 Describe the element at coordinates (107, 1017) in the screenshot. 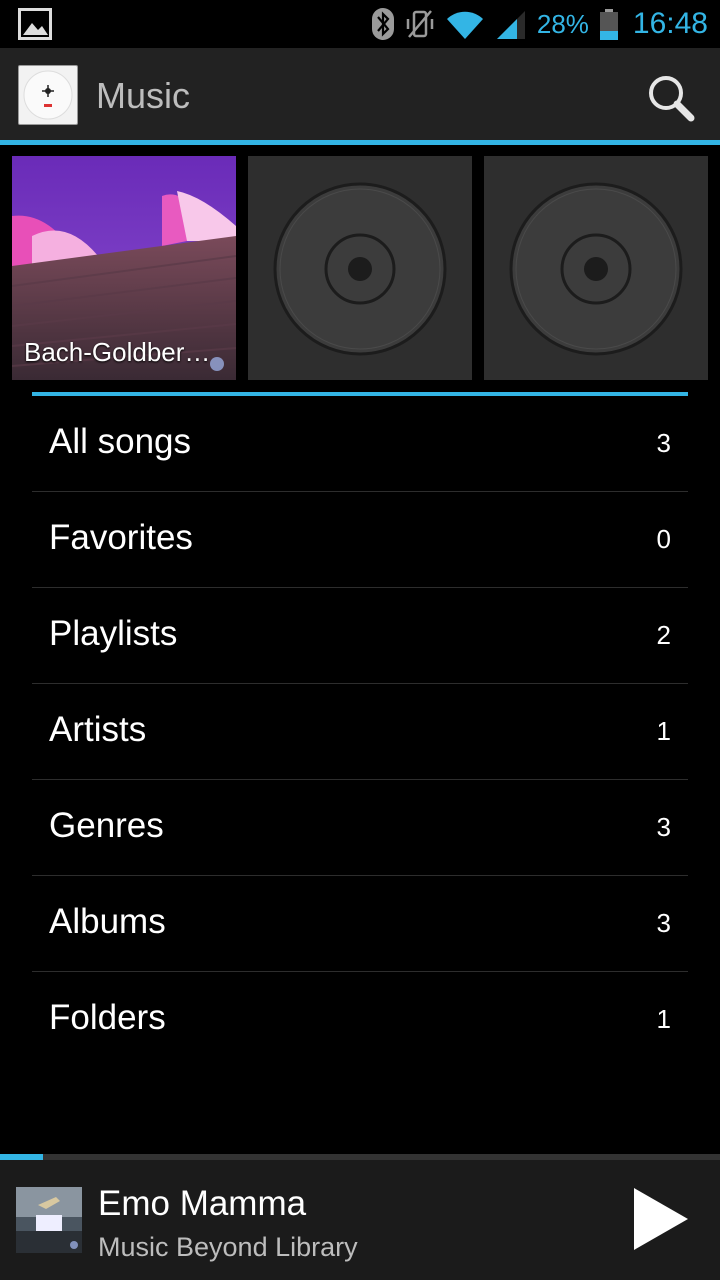

I see `library-item-label: Folders` at that location.